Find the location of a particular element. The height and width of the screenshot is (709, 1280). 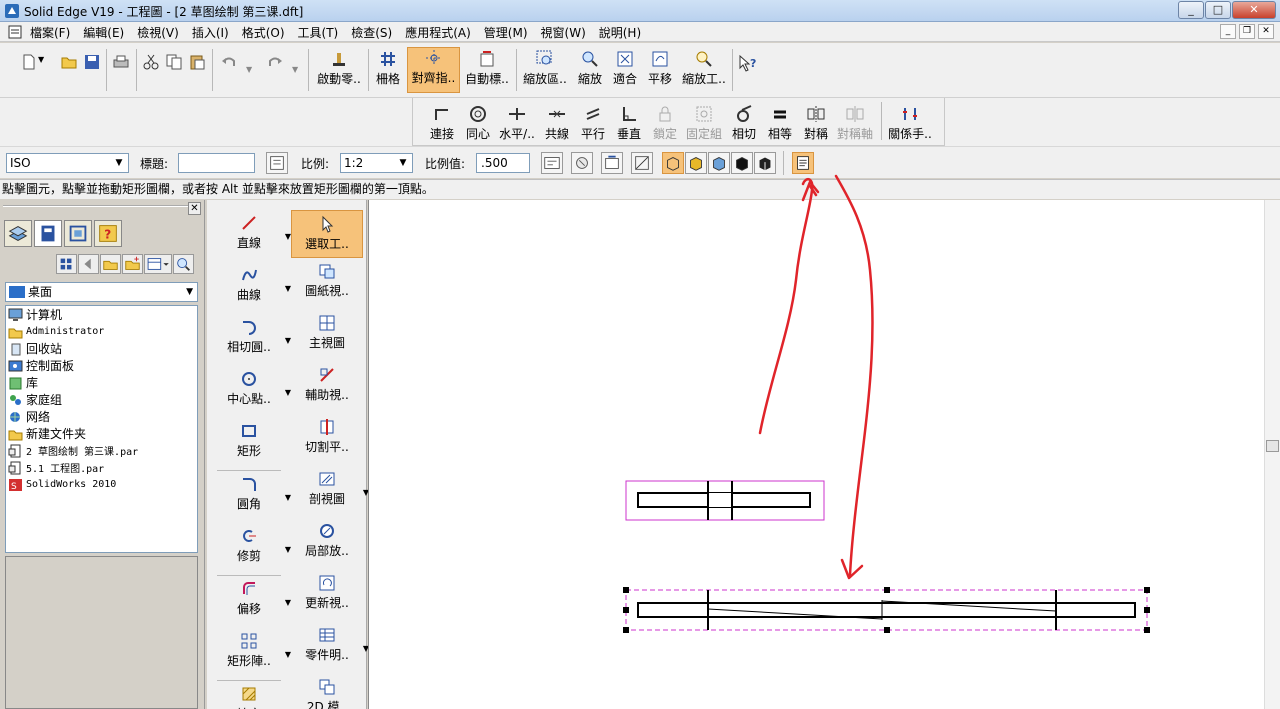

pan-button: 平移 is located at coordinates (660, 70).